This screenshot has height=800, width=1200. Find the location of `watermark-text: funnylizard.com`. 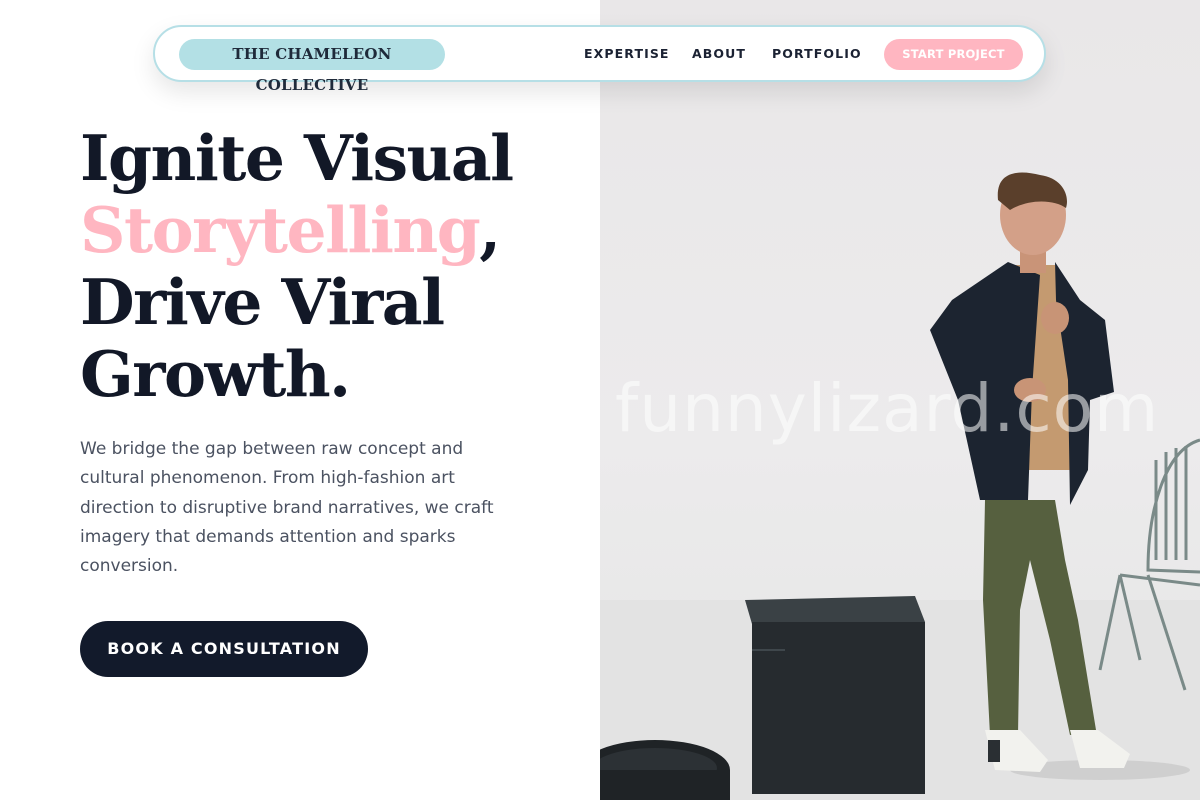

watermark-text: funnylizard.com is located at coordinates (887, 408).